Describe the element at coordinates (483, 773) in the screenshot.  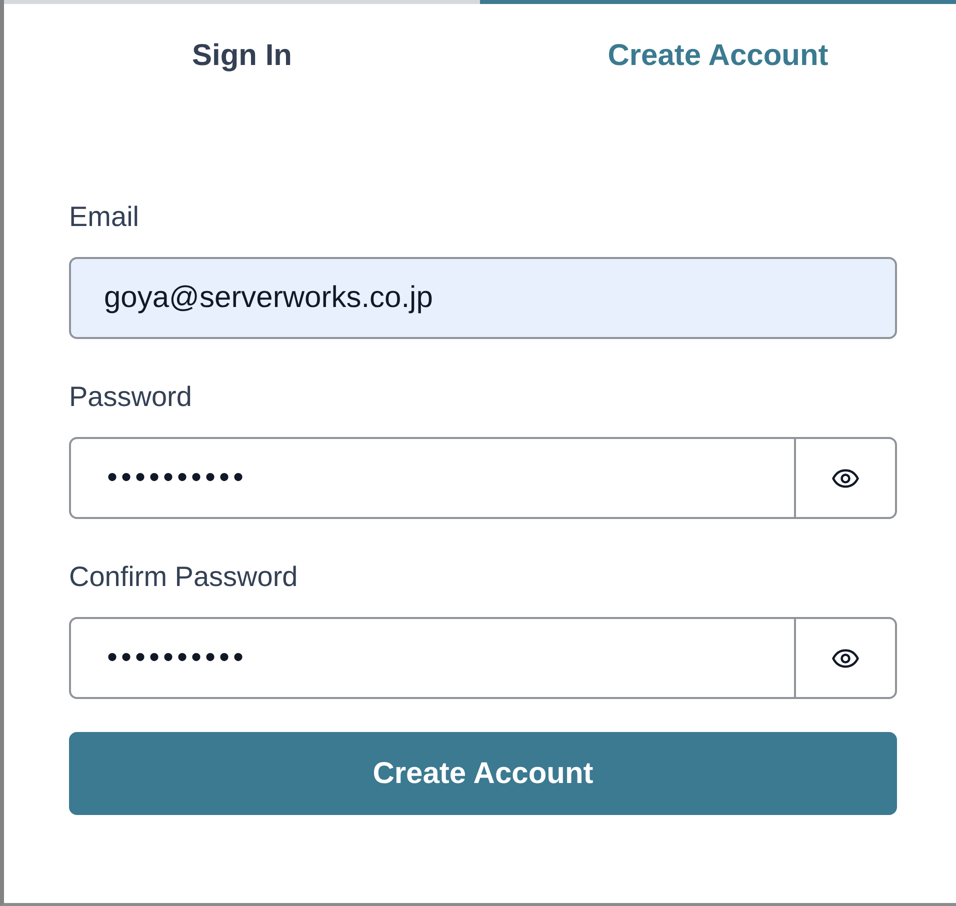
I see `create-account-button: Create Account` at that location.